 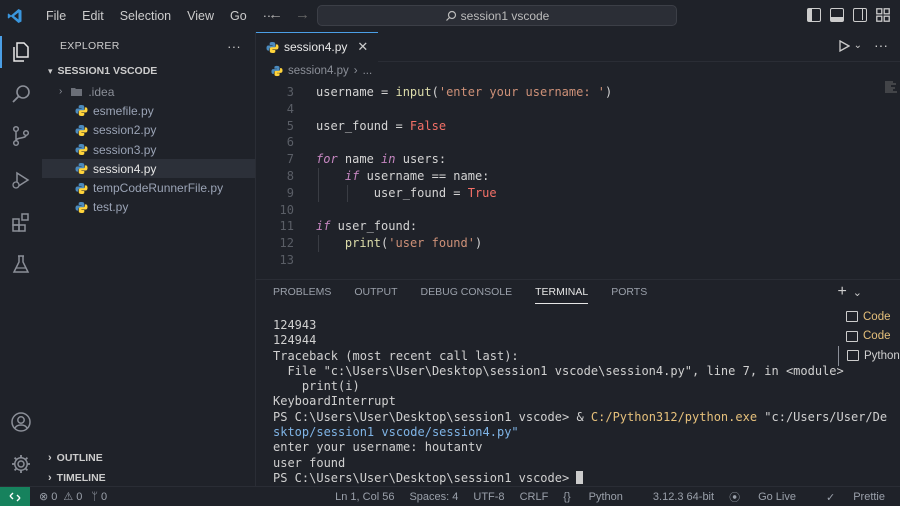 I want to click on explorer-more-actions: ···, so click(x=234, y=46).